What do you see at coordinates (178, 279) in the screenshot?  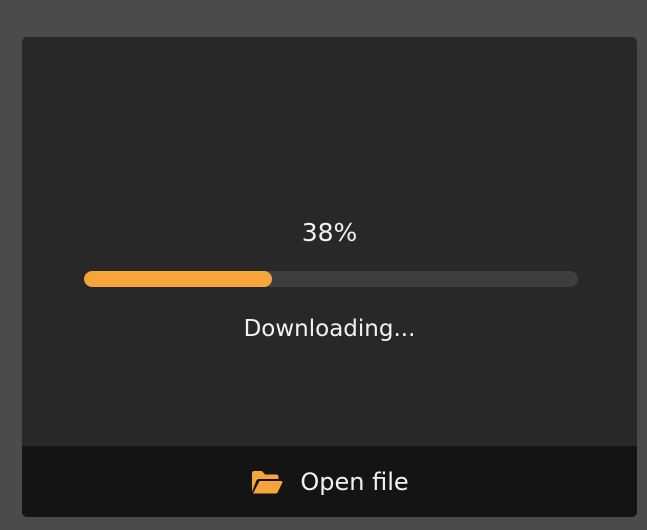 I see `progress-bar-fill` at bounding box center [178, 279].